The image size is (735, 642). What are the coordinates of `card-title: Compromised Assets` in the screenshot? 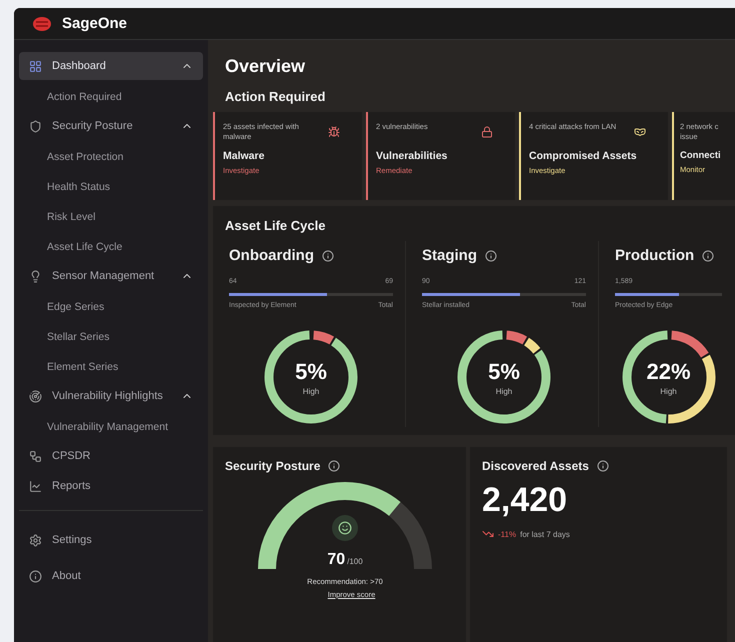 It's located at (583, 156).